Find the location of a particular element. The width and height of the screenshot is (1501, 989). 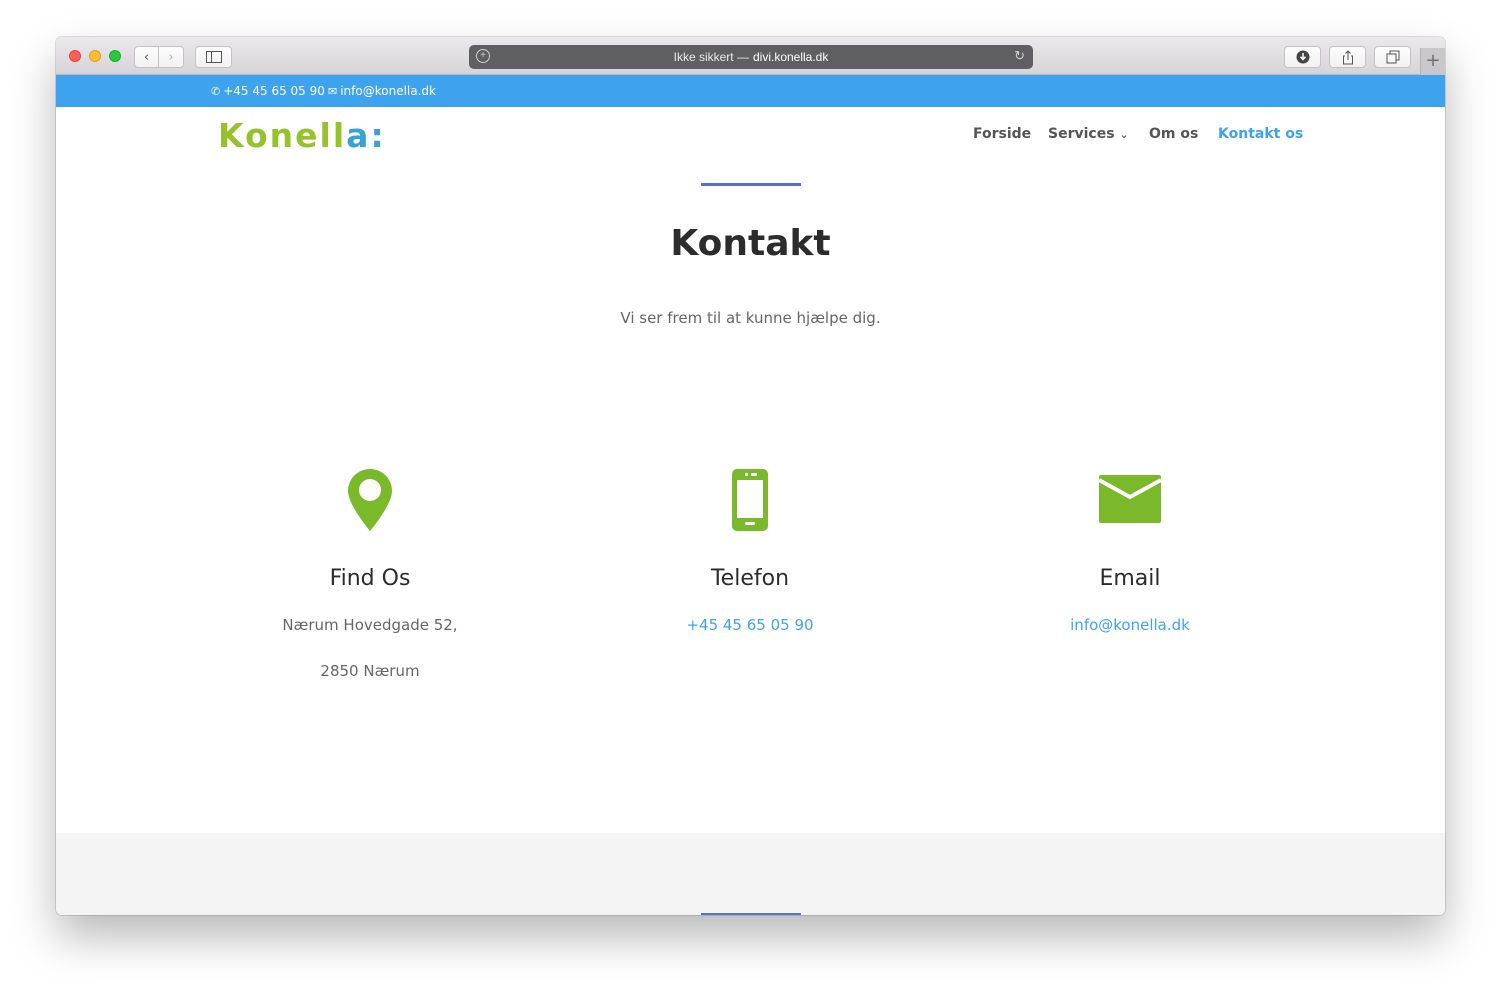

find-us-title: Find Os is located at coordinates (370, 578).